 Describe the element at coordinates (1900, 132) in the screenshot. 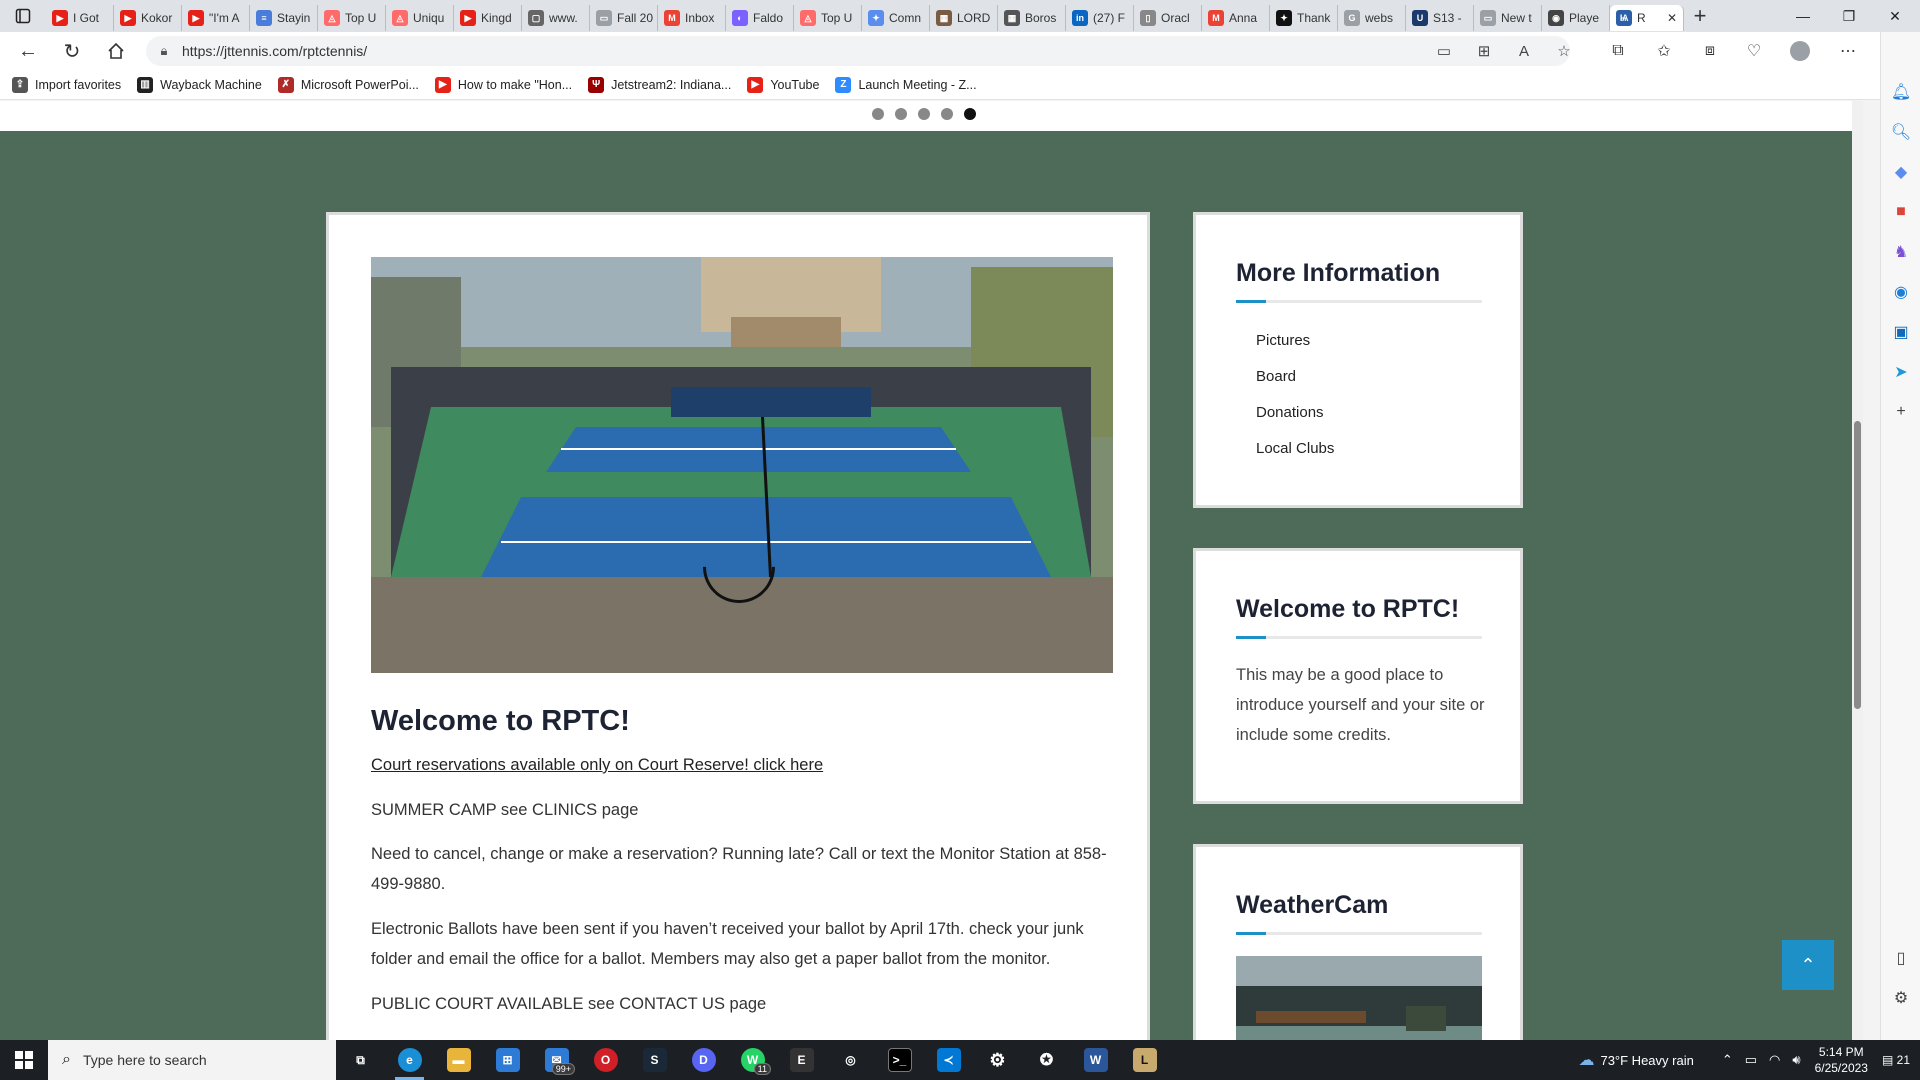

I see `search-icon: 🔍︎` at that location.